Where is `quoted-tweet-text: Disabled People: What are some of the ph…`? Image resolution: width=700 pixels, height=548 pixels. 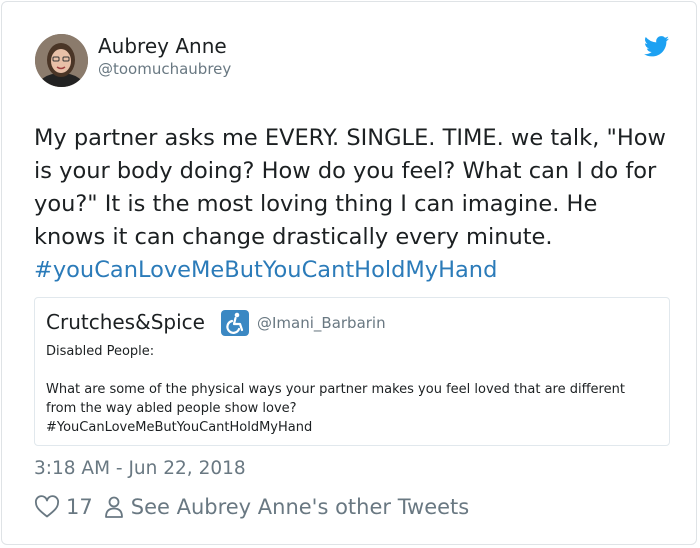
quoted-tweet-text: Disabled People: What are some of the ph… is located at coordinates (346, 389).